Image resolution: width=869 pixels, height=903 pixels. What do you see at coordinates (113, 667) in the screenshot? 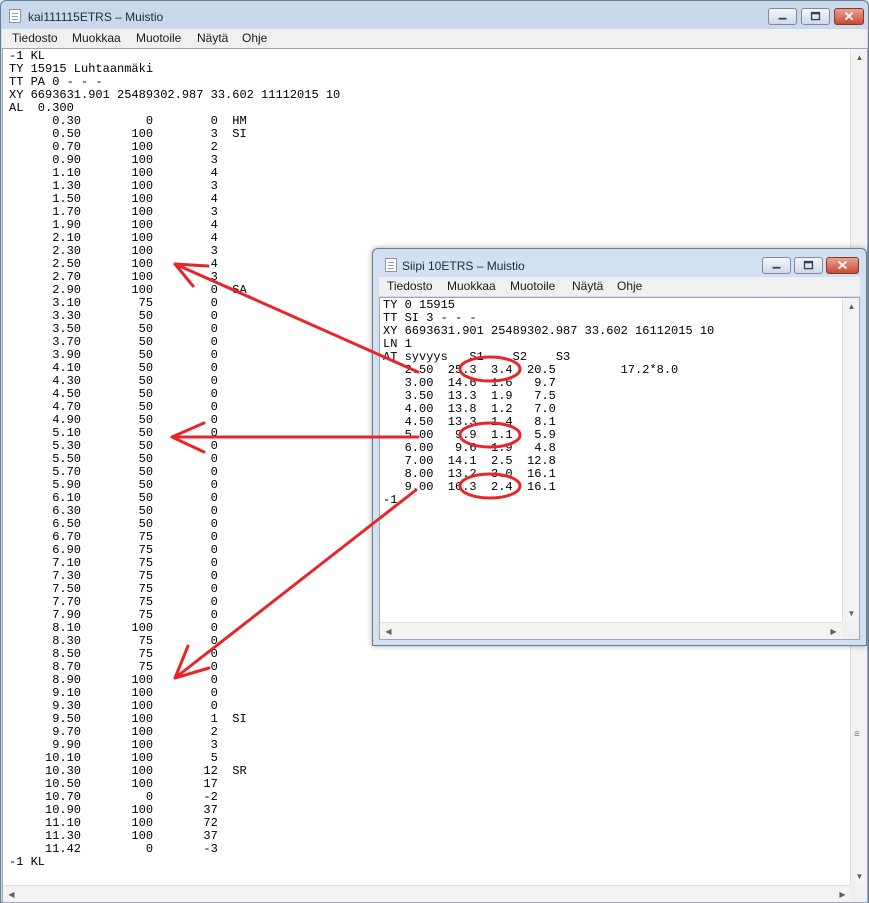
I see `text-line: 8.70 75 0` at bounding box center [113, 667].